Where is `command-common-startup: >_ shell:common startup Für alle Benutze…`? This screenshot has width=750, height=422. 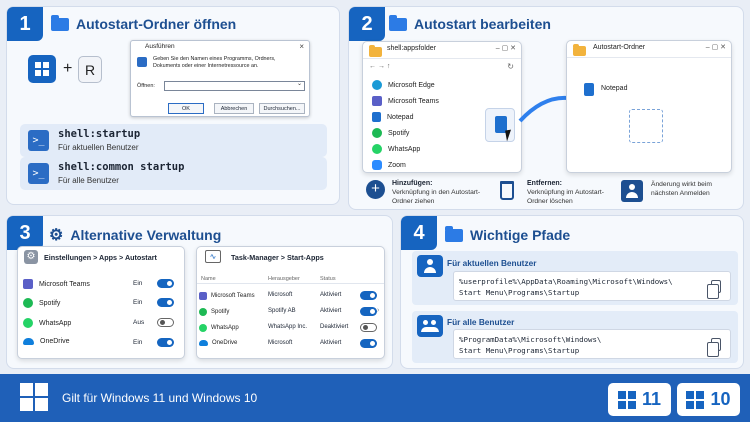 command-common-startup: >_ shell:common startup Für alle Benutze… is located at coordinates (173, 173).